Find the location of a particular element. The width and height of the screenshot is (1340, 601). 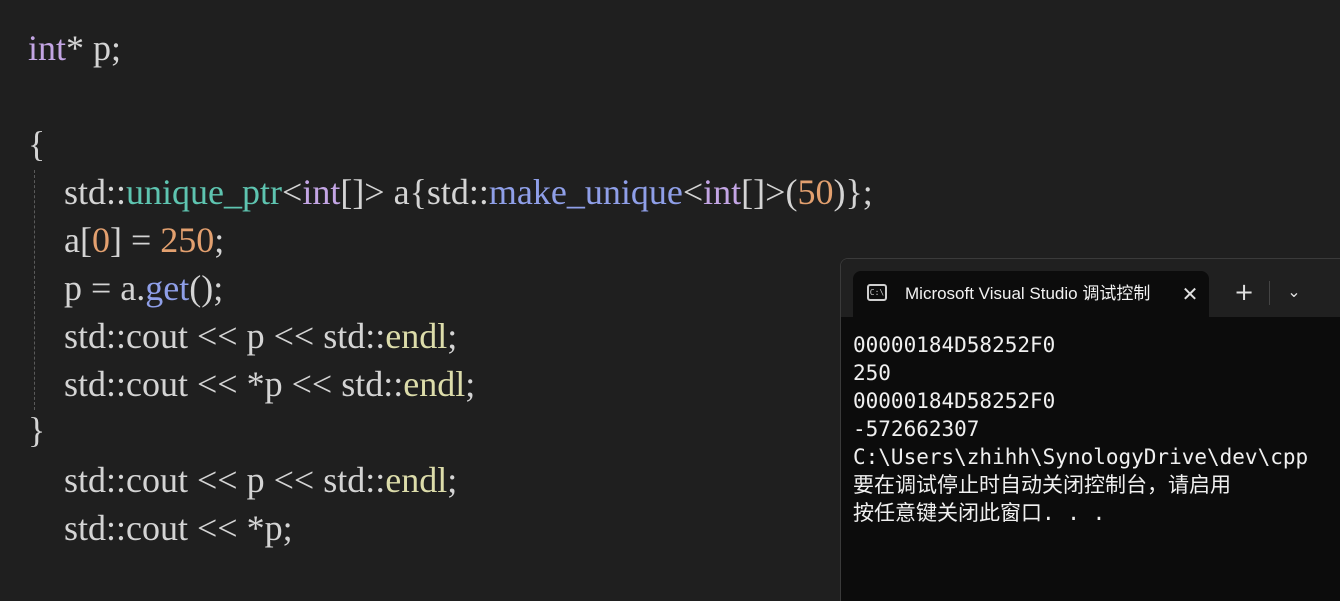

terminal-tab-bar: C:\ Microsoft Visual Studio 调试控制台 ✕ + ⌄ is located at coordinates (1090, 288).